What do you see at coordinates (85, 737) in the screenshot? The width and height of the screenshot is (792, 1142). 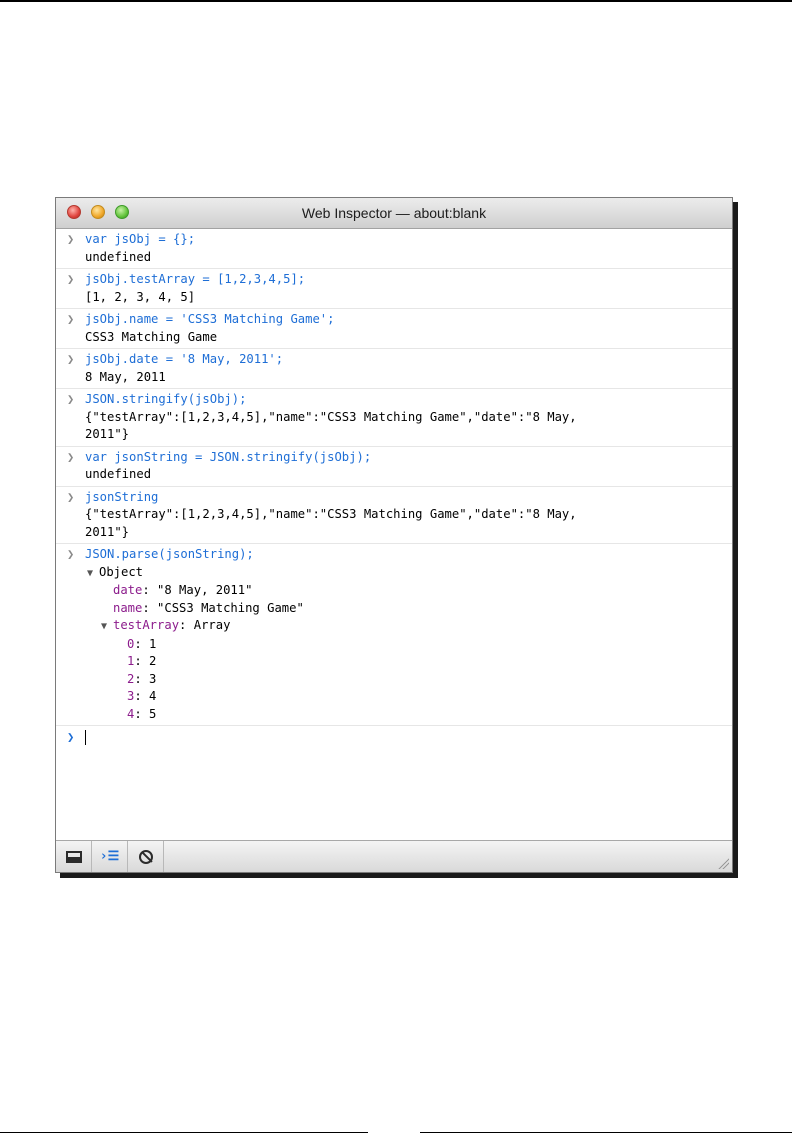 I see `text-cursor` at bounding box center [85, 737].